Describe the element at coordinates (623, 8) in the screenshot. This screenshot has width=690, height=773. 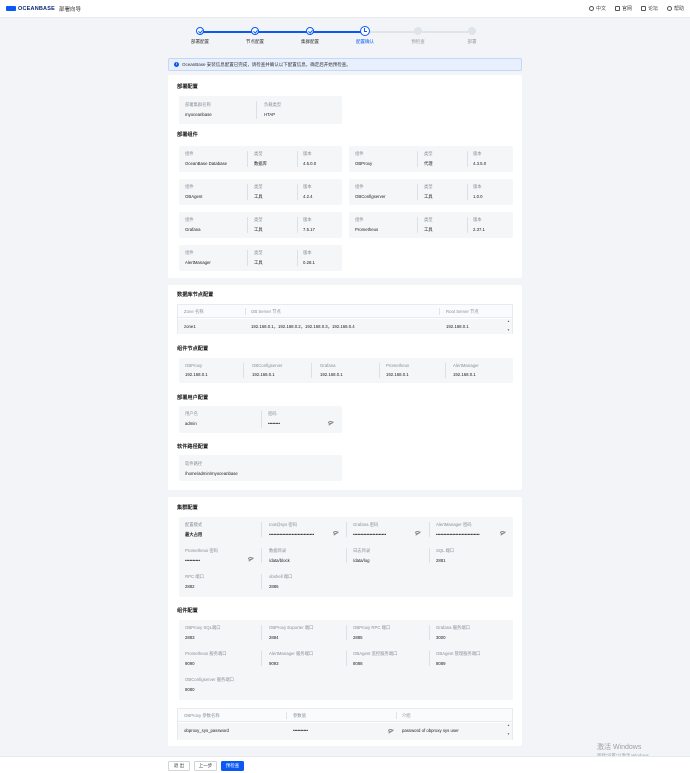
I see `nav-website: 官网` at that location.